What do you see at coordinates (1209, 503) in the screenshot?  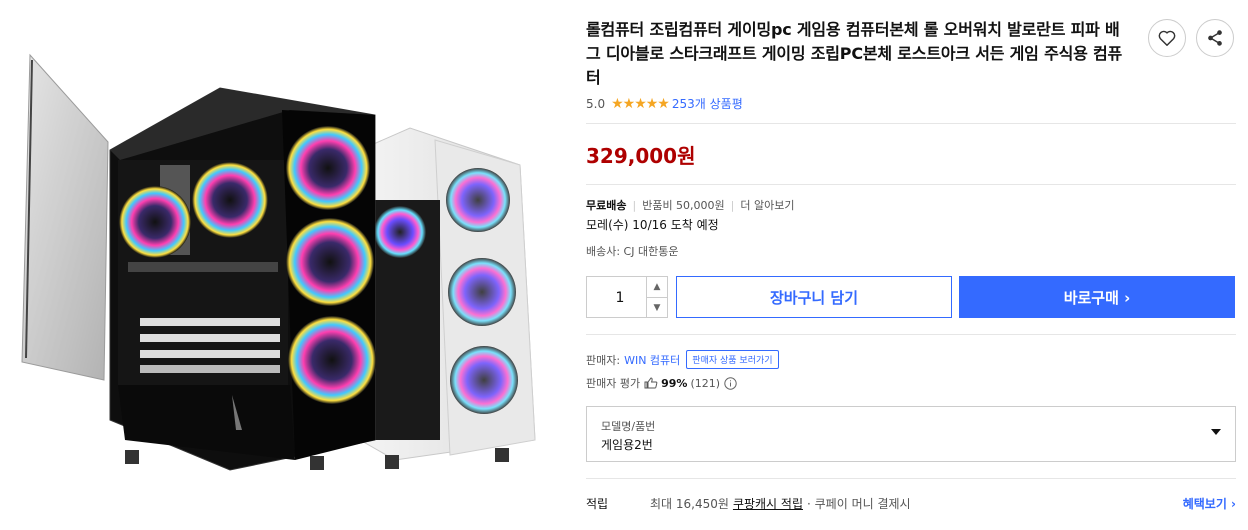 I see `benefits-link: 혜택보기 ›` at bounding box center [1209, 503].